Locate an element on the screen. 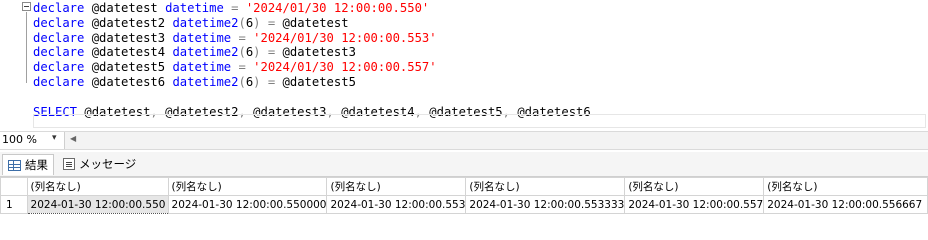  row-number: 1 is located at coordinates (14, 204).